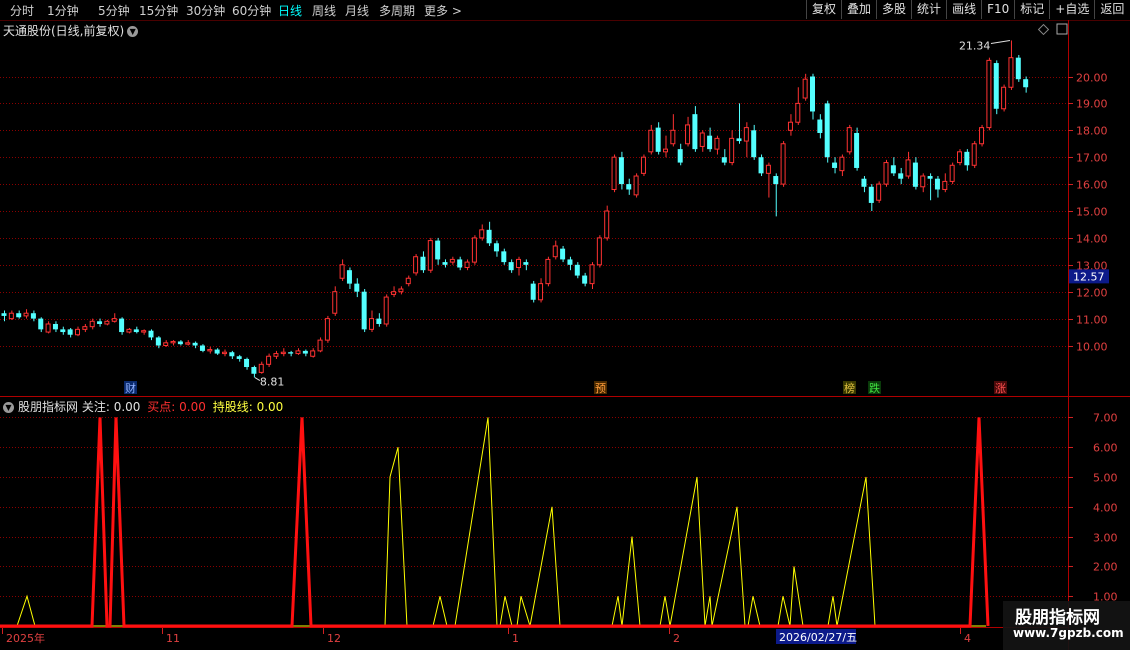 Image resolution: width=1130 pixels, height=650 pixels. What do you see at coordinates (515, 638) in the screenshot?
I see `date-tick-label: 1` at bounding box center [515, 638].